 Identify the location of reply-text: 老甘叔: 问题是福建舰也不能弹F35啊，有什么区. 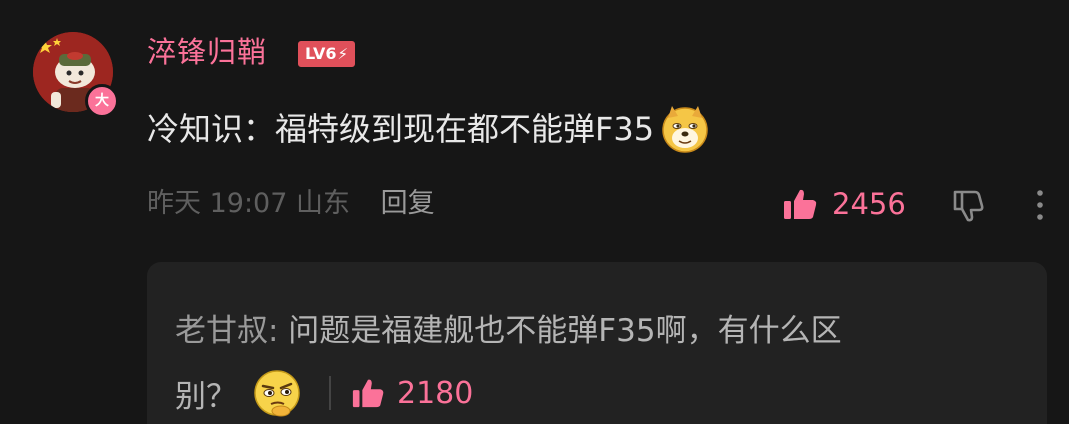
(585, 331).